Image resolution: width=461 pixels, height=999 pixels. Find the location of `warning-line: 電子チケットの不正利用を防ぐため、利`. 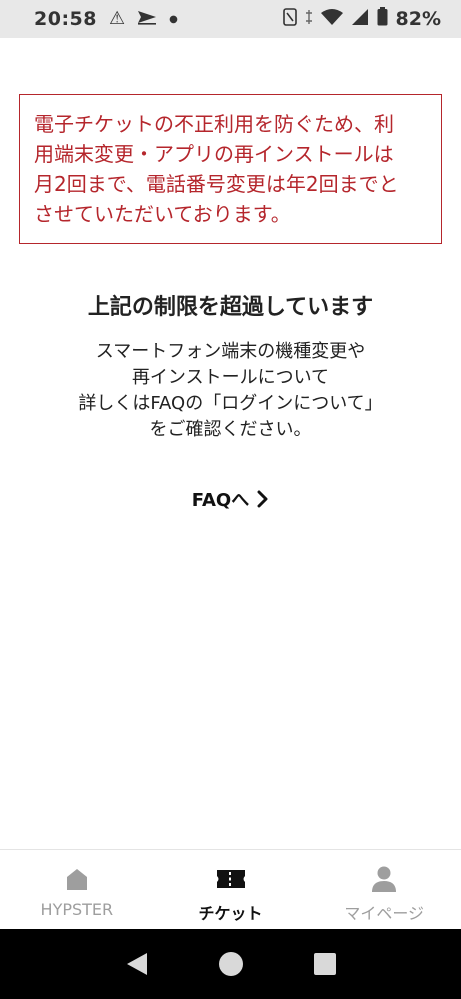

warning-line: 電子チケットの不正利用を防ぐため、利 is located at coordinates (214, 124).